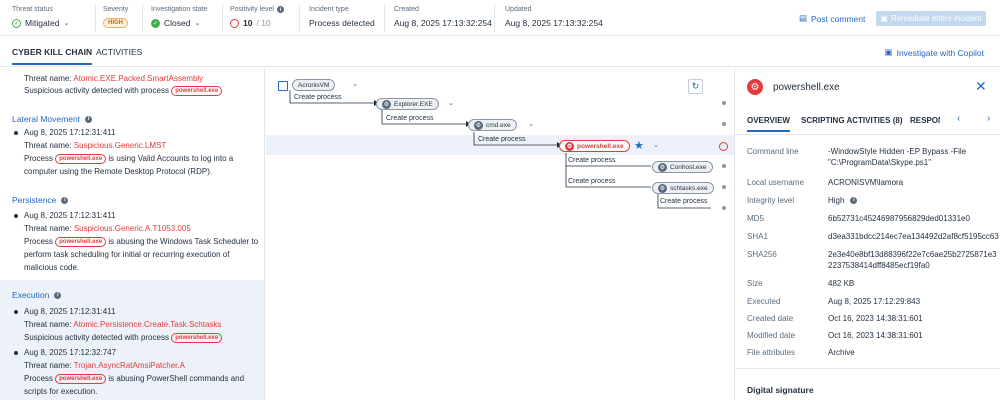 The height and width of the screenshot is (400, 1000). I want to click on remediate-label: Remediate entire incident, so click(936, 18).